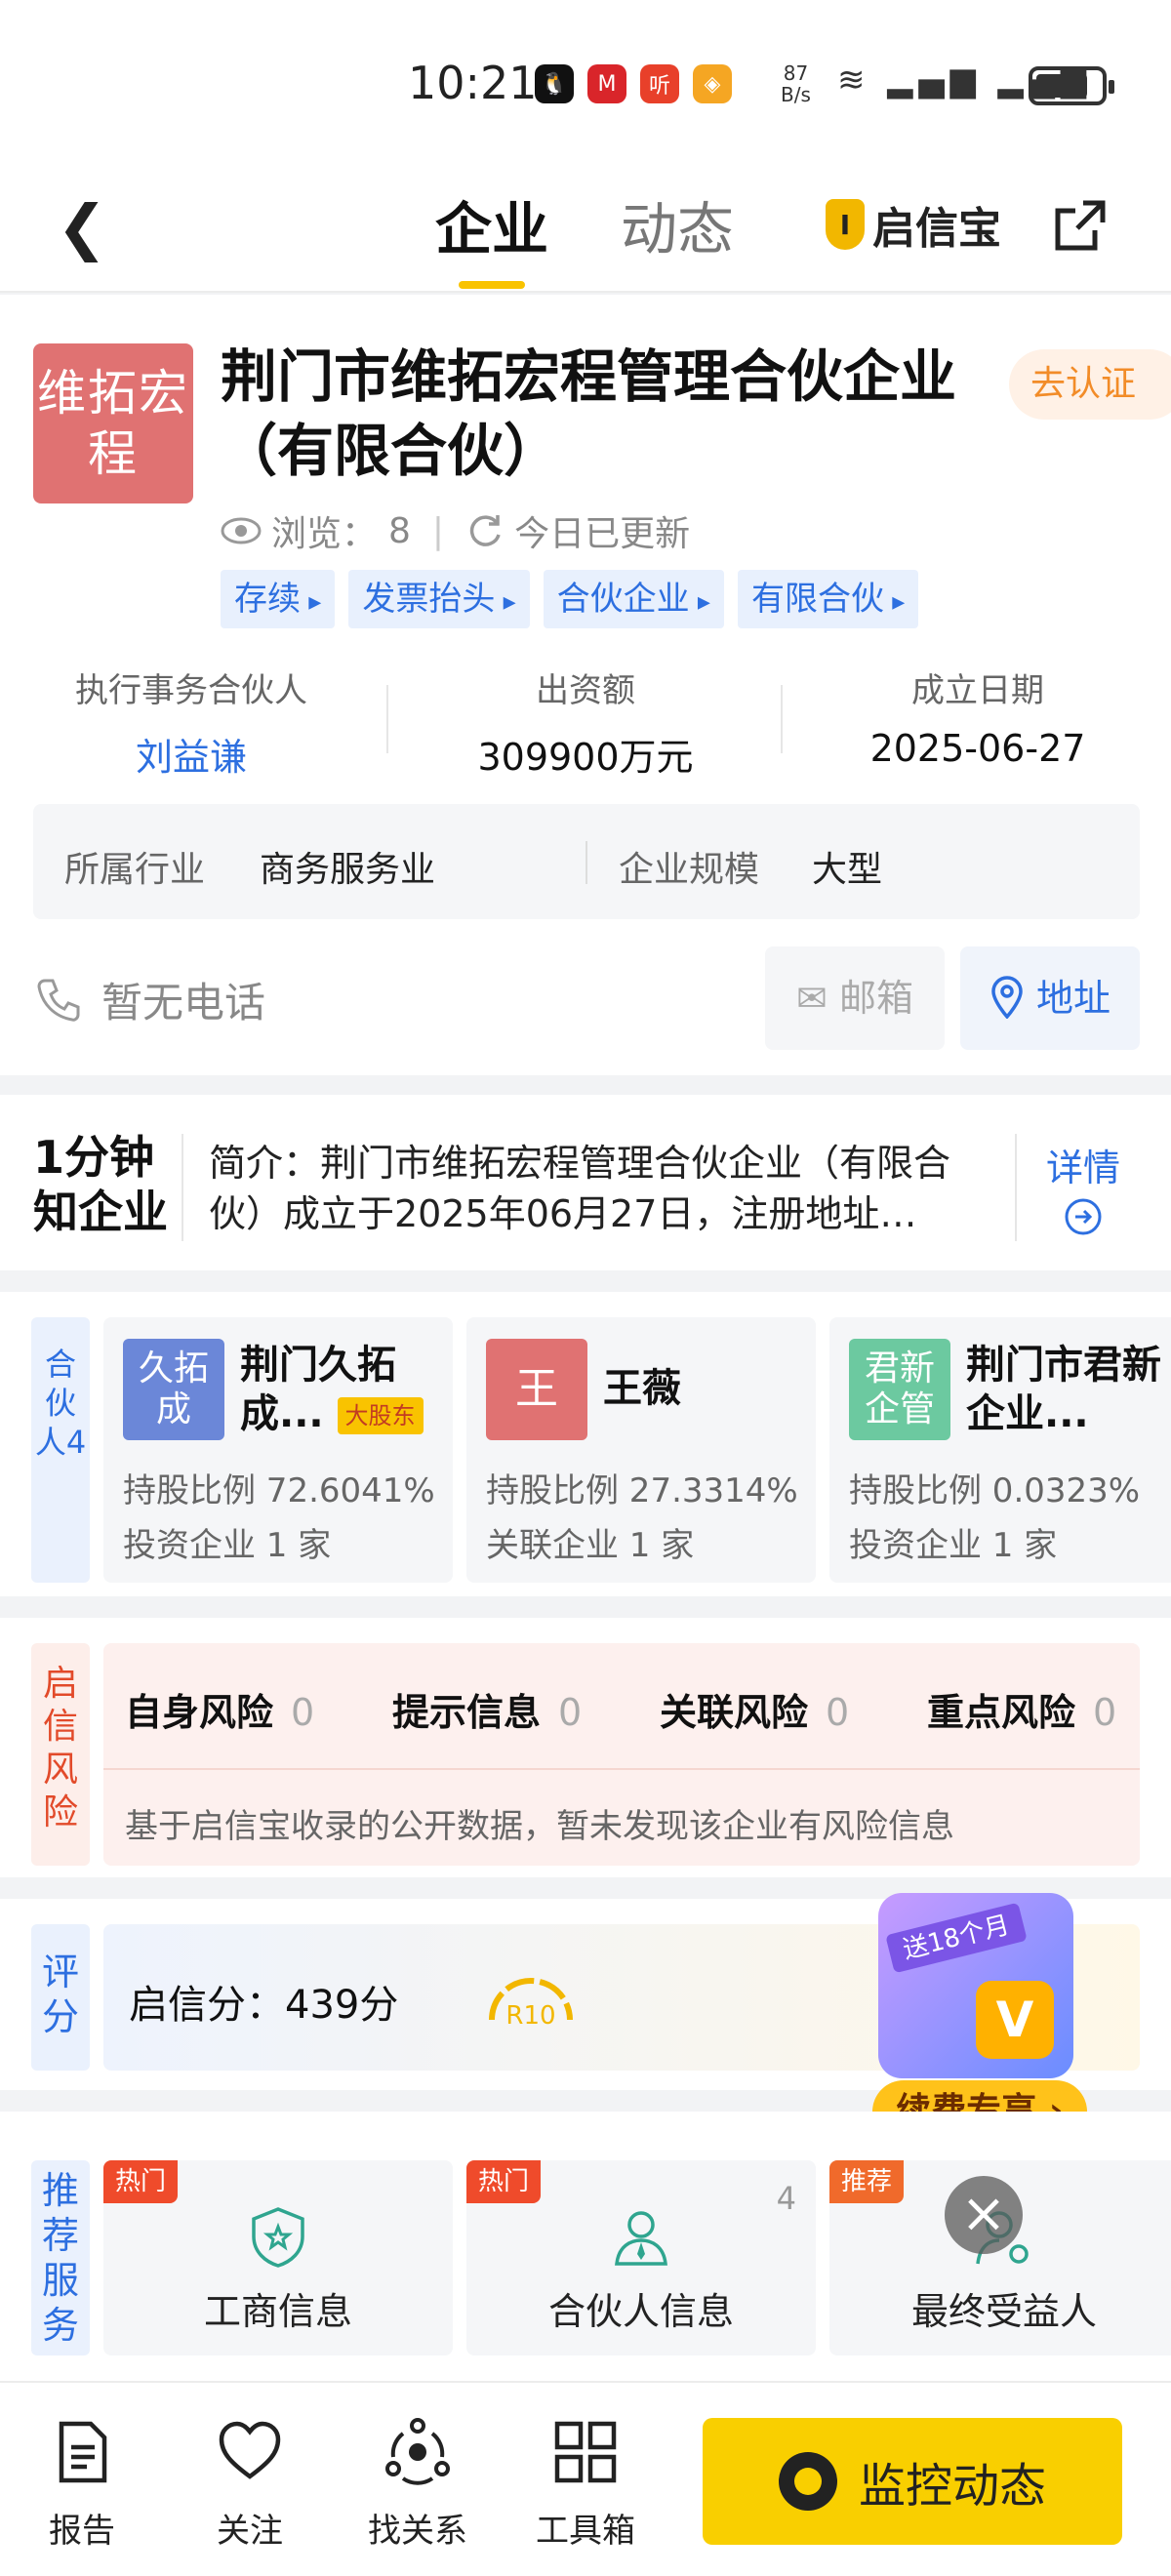 This screenshot has width=1171, height=2576. What do you see at coordinates (585, 83) in the screenshot?
I see `status-bar: 10:21 🐧 M 听 ◈ 87 B/s ≋ ▂▄▆ ▂▄▆` at bounding box center [585, 83].